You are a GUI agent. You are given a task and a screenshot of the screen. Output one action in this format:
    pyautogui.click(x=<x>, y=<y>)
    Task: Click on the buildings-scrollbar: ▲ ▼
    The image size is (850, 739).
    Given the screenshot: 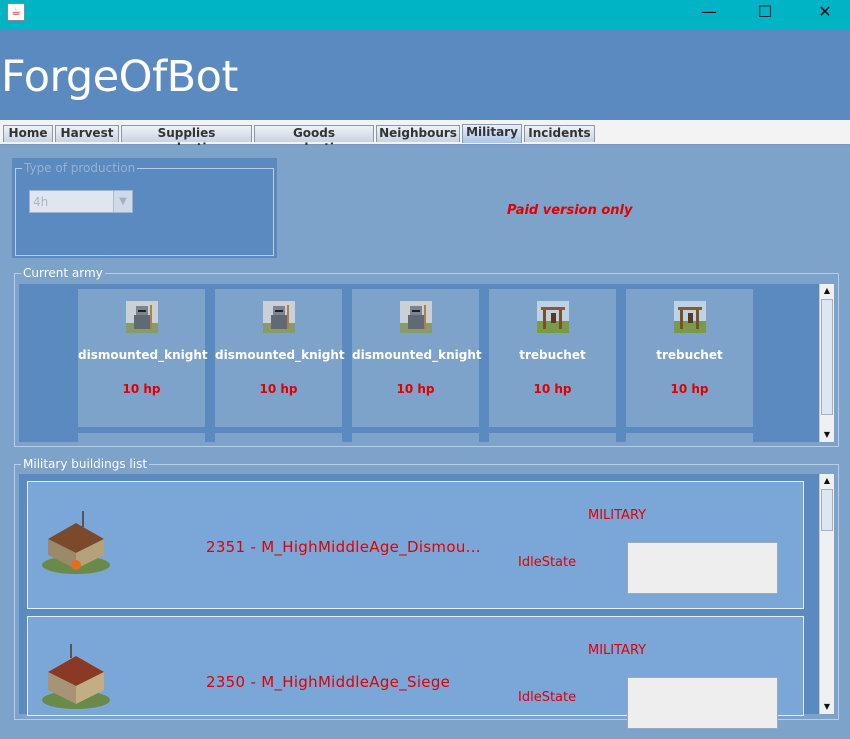 What is the action you would take?
    pyautogui.click(x=826, y=594)
    